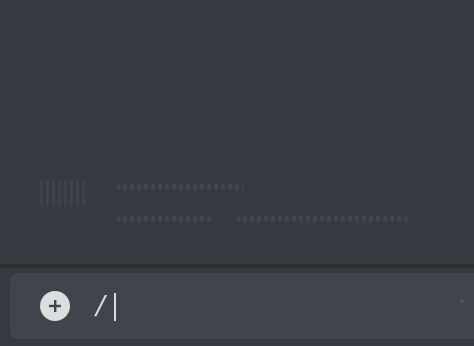  Describe the element at coordinates (180, 187) in the screenshot. I see `faded-author-line` at that location.